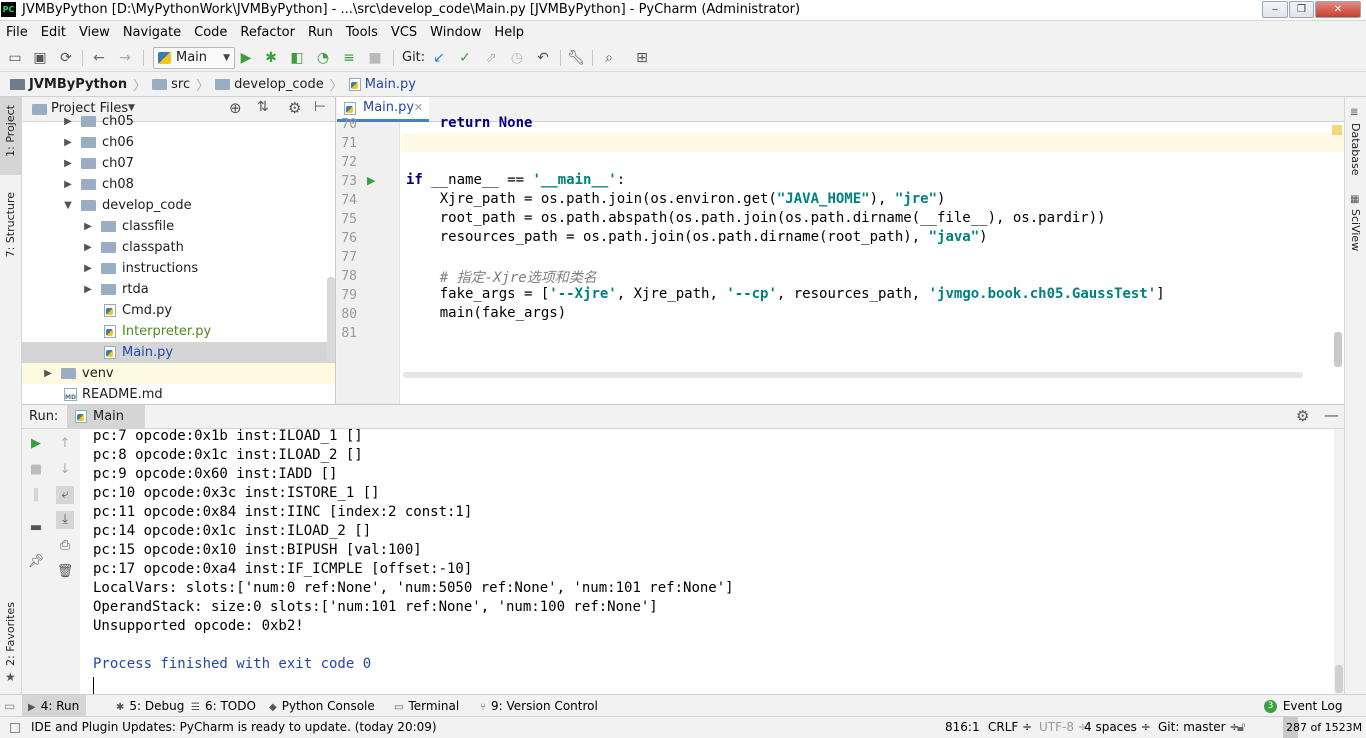 The height and width of the screenshot is (738, 1366). What do you see at coordinates (426, 706) in the screenshot?
I see `tool-tab-terminal: ▭ Terminal` at bounding box center [426, 706].